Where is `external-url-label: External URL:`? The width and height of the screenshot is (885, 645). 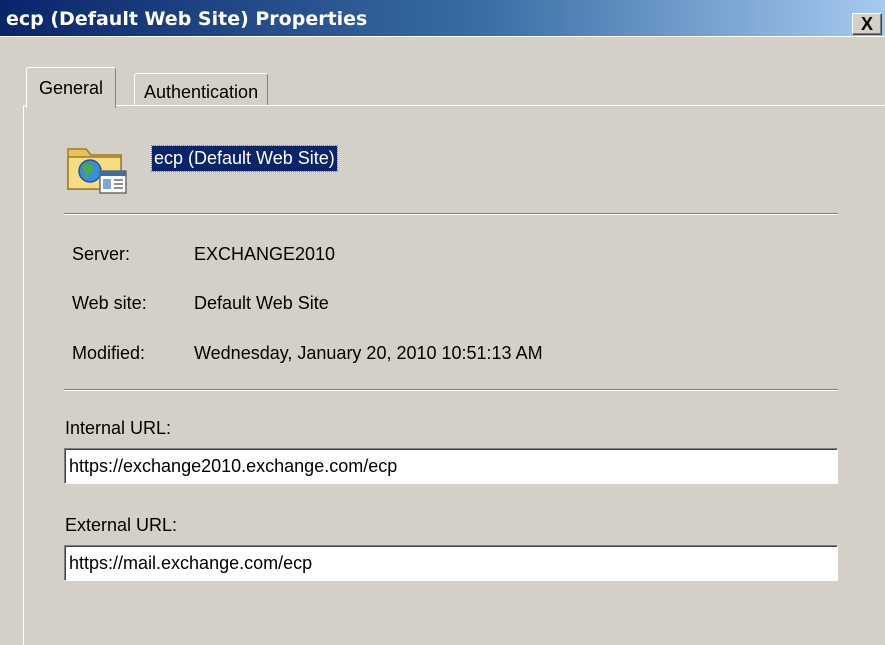
external-url-label: External URL: is located at coordinates (121, 525).